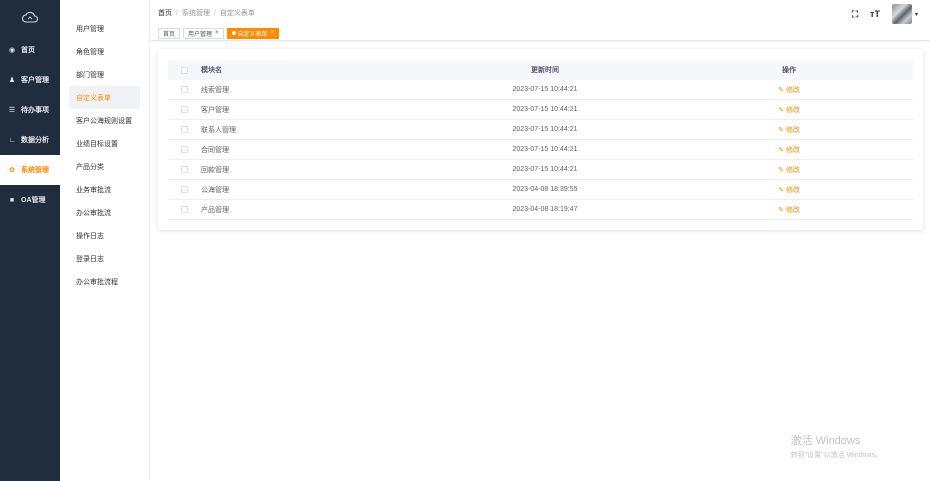 This screenshot has height=481, width=930. Describe the element at coordinates (104, 166) in the screenshot. I see `submenu-item: 产品分类` at that location.